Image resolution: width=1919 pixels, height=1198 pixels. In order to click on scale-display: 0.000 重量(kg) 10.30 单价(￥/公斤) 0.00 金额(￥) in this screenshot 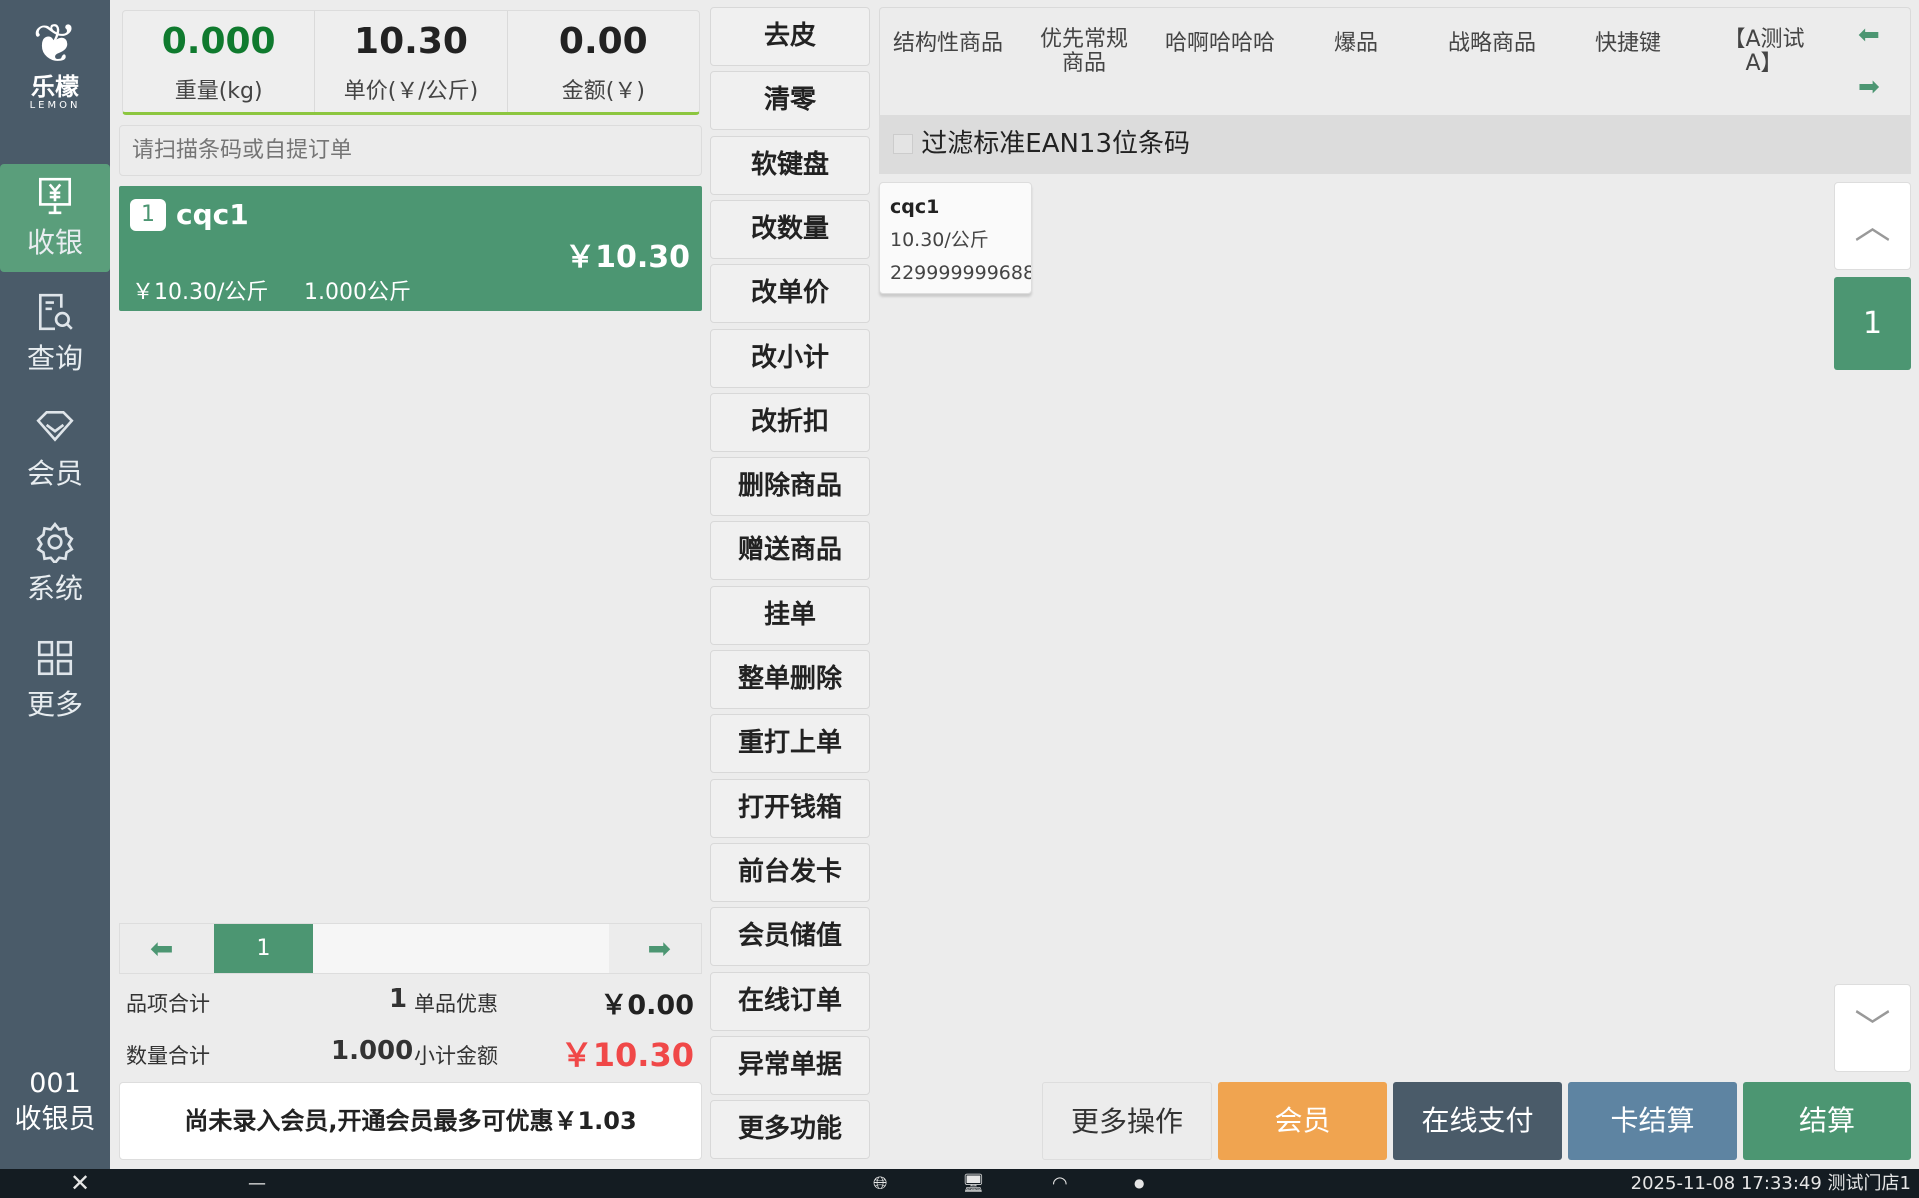, I will do `click(411, 62)`.